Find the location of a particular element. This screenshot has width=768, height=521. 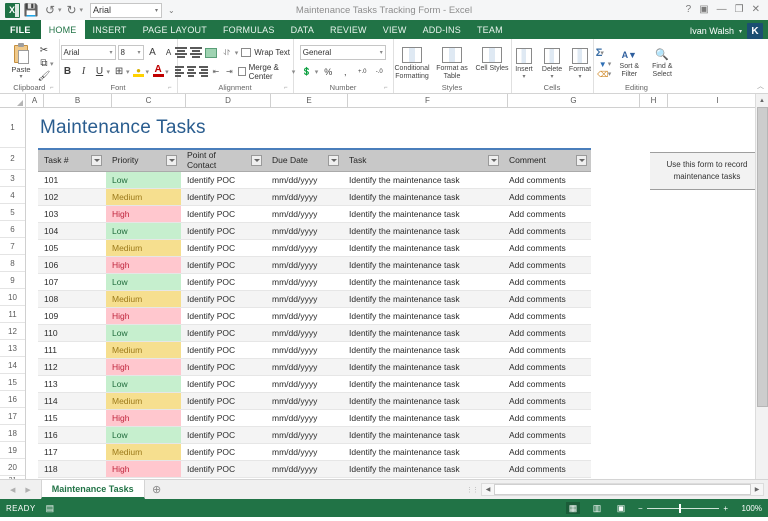

filter-dropdown-icon-due-date is located at coordinates (333, 160).